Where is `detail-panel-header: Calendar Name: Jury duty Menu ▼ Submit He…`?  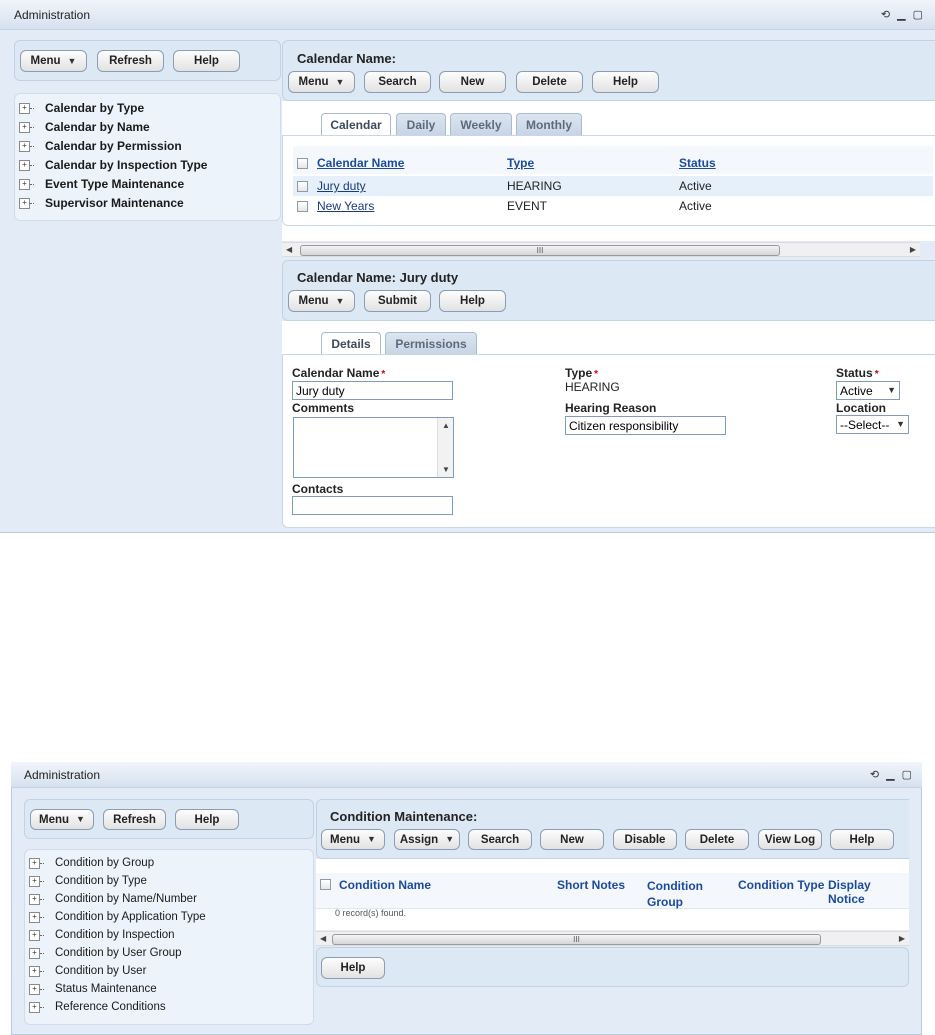
detail-panel-header: Calendar Name: Jury duty Menu ▼ Submit He… is located at coordinates (608, 290).